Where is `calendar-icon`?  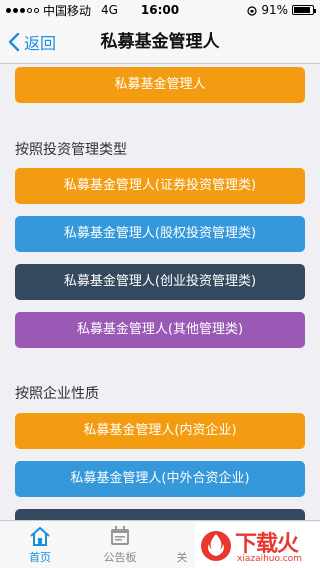
calendar-icon is located at coordinates (120, 535).